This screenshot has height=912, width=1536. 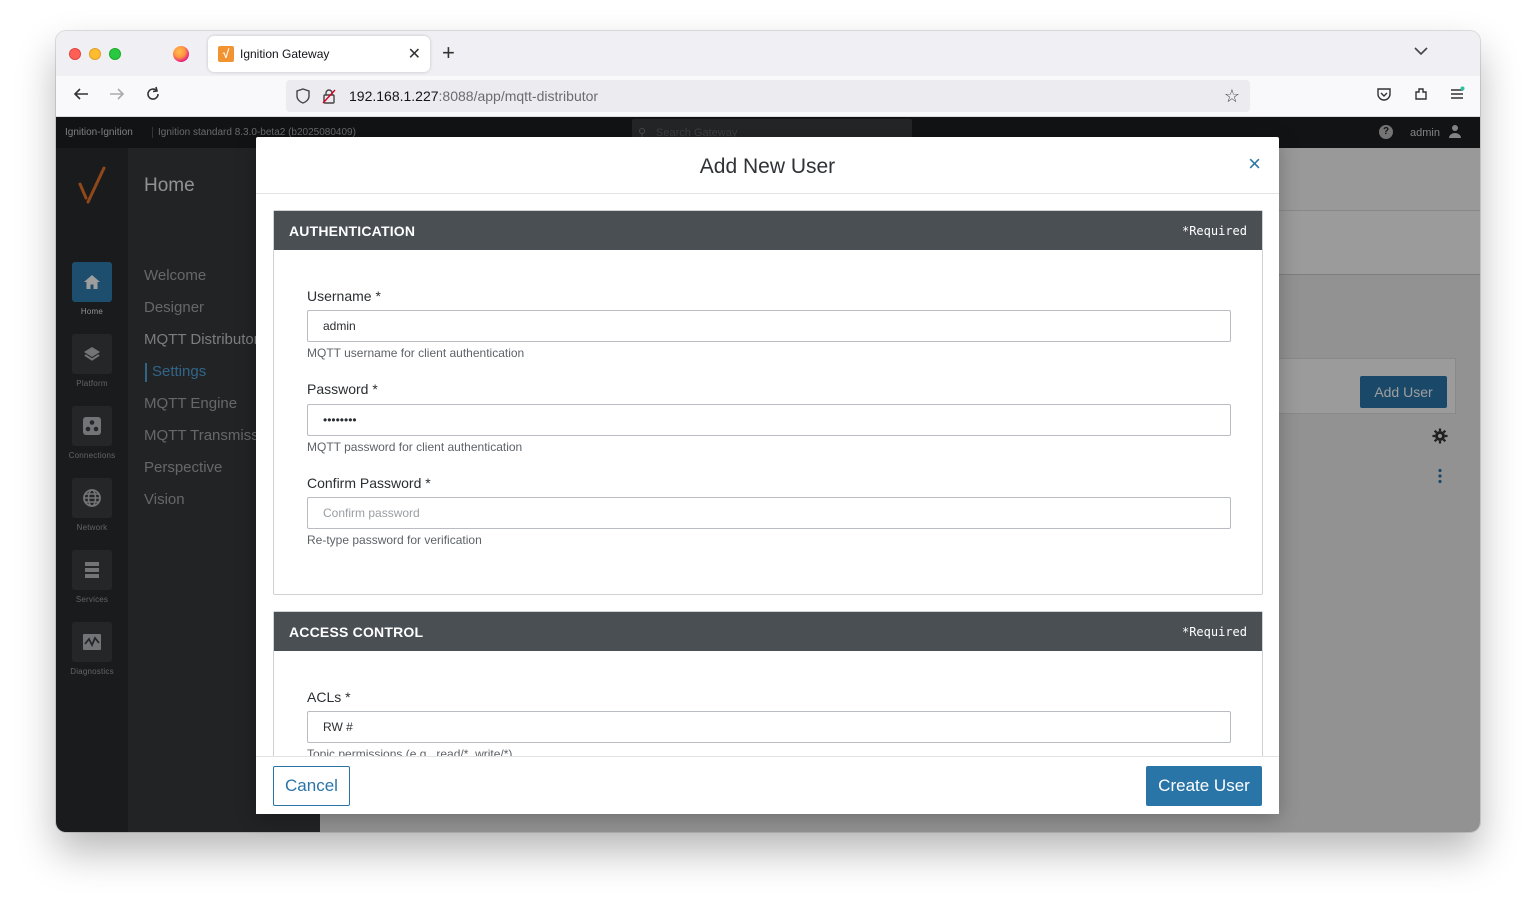 What do you see at coordinates (769, 513) in the screenshot?
I see `confirm-password-field: Confirm password` at bounding box center [769, 513].